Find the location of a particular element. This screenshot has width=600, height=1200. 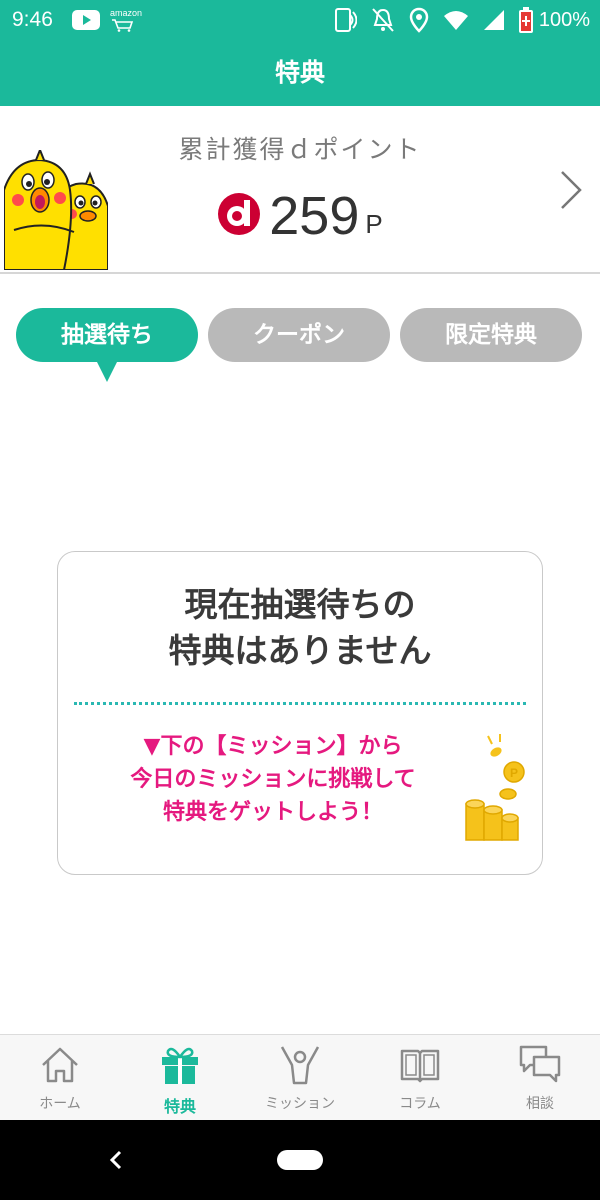

tab-label: クーポン is located at coordinates (299, 335).